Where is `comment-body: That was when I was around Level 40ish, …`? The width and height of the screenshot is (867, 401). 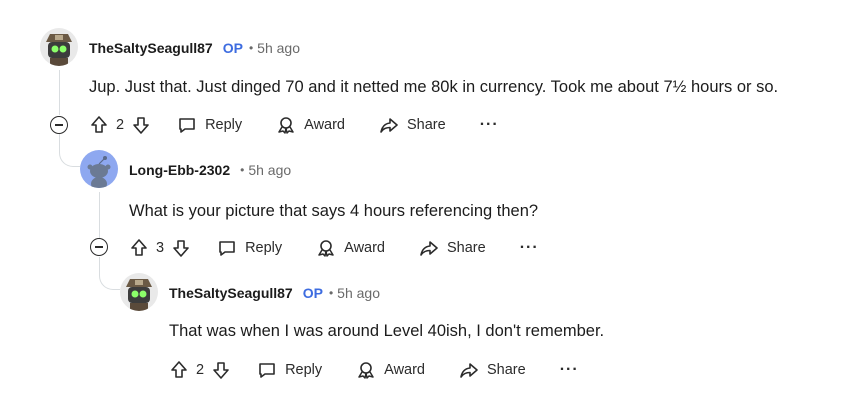
comment-body: That was when I was around Level 40ish, … is located at coordinates (387, 331).